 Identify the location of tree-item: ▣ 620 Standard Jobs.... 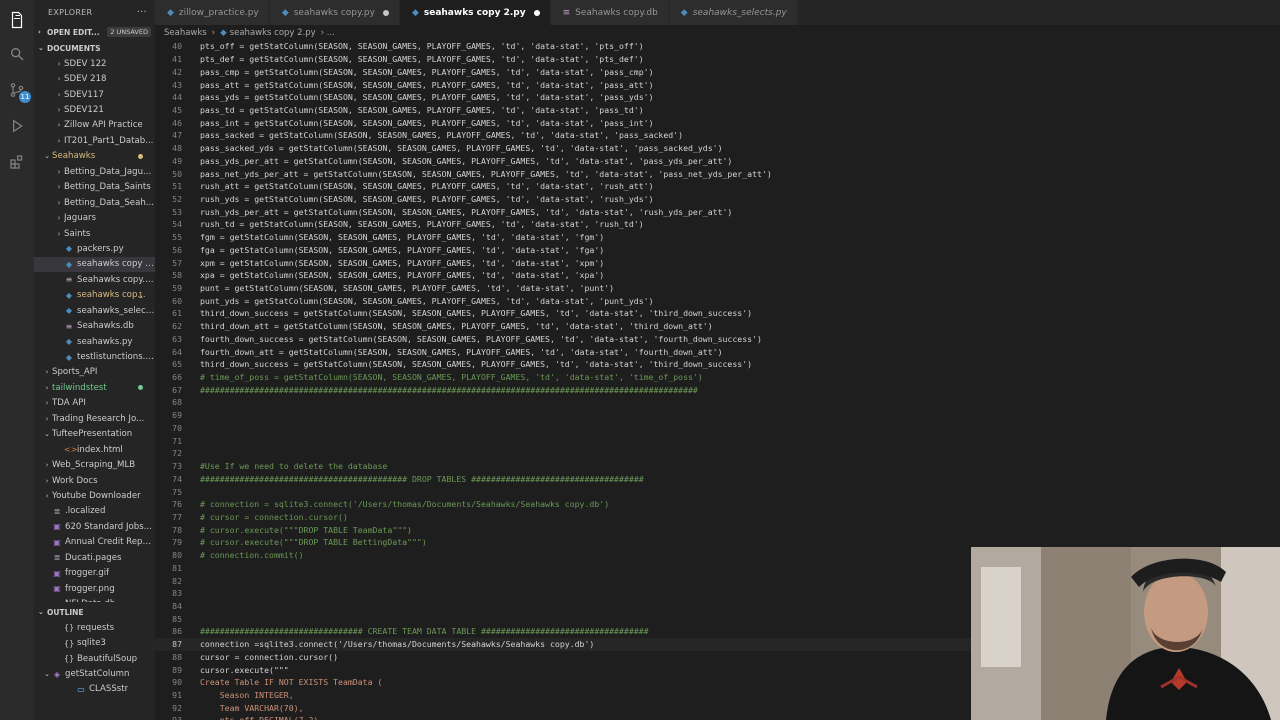
(94, 526).